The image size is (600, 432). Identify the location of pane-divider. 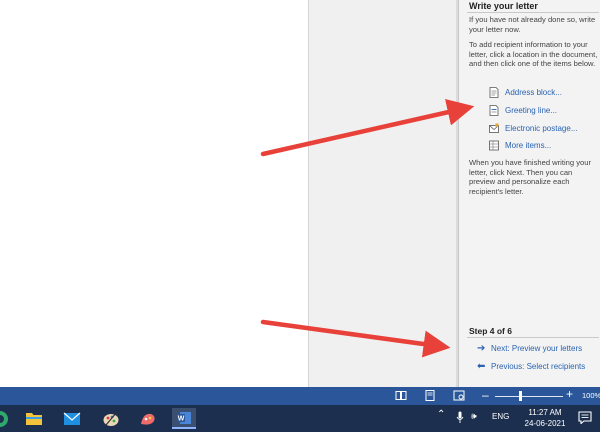
(533, 12).